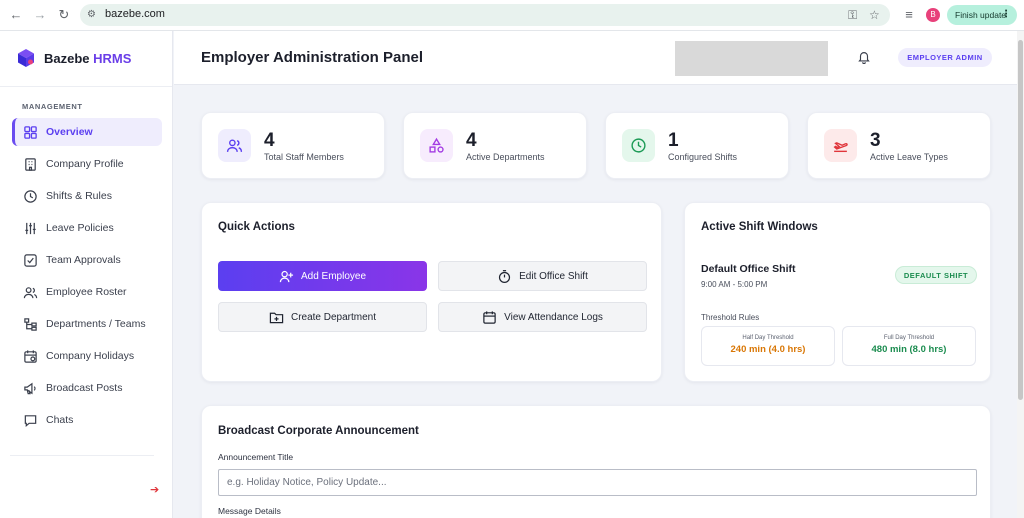 The width and height of the screenshot is (1024, 518). What do you see at coordinates (505, 157) in the screenshot?
I see `stat-label: Active Departments` at bounding box center [505, 157].